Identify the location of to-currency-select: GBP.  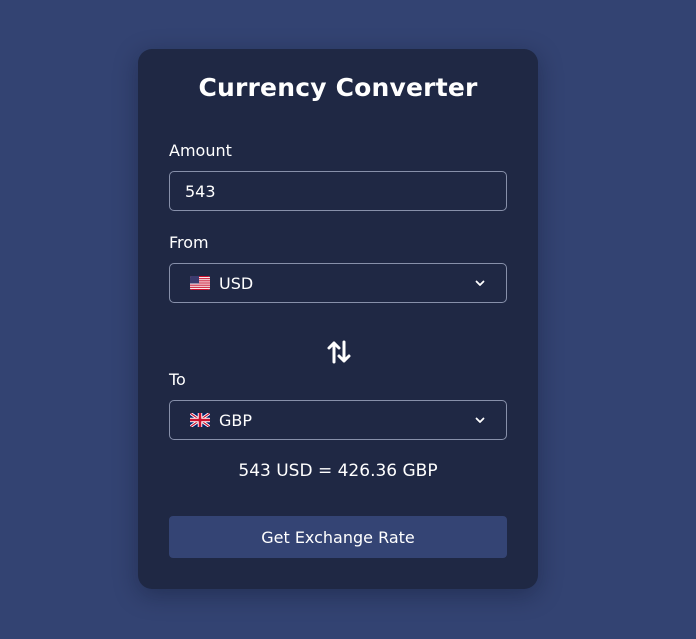
(338, 420).